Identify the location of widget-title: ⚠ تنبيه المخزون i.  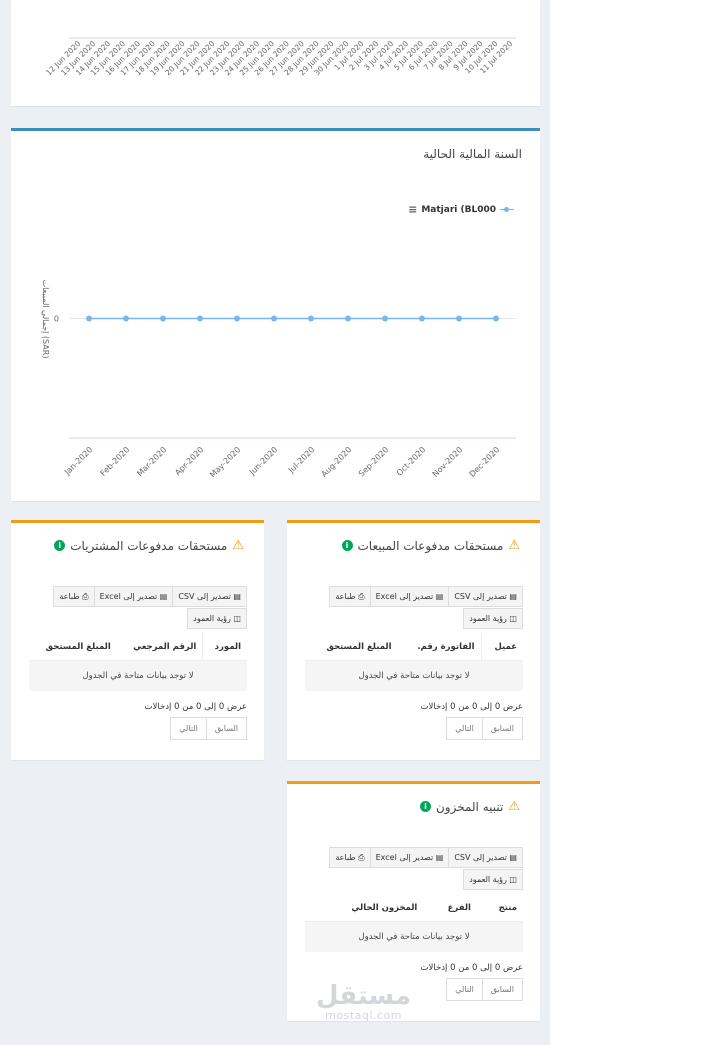
(469, 806).